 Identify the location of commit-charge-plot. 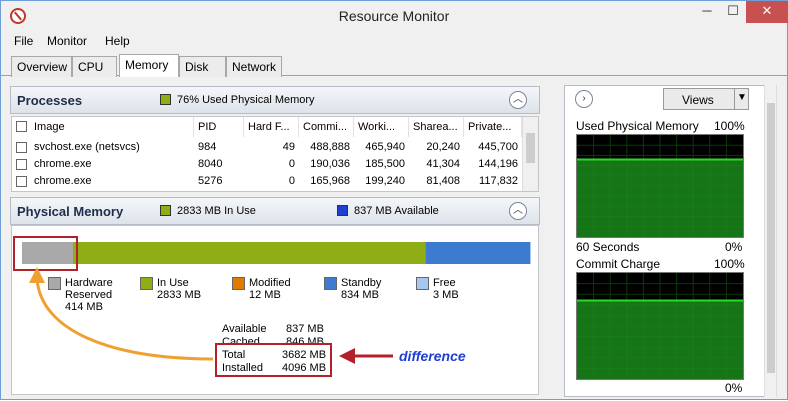
(660, 326).